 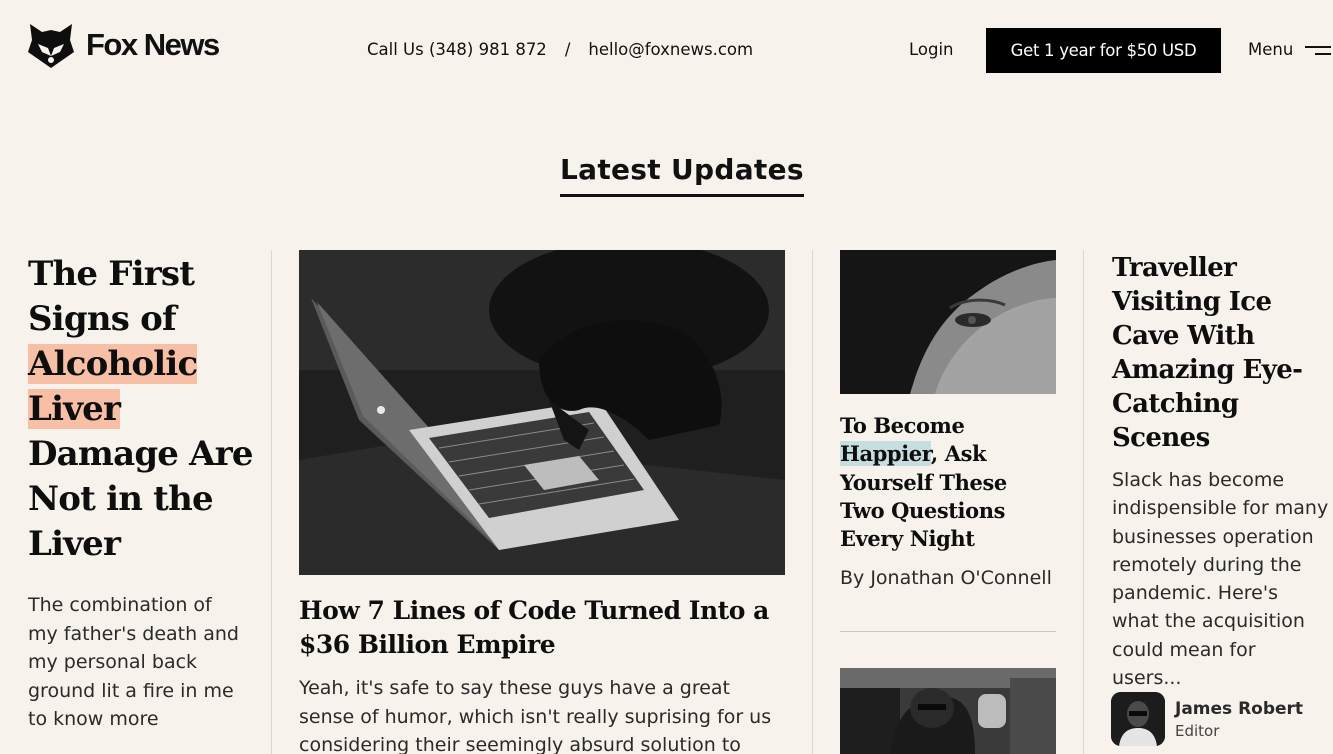 I want to click on title-highlight: Alcoholic Liver, so click(x=113, y=386).